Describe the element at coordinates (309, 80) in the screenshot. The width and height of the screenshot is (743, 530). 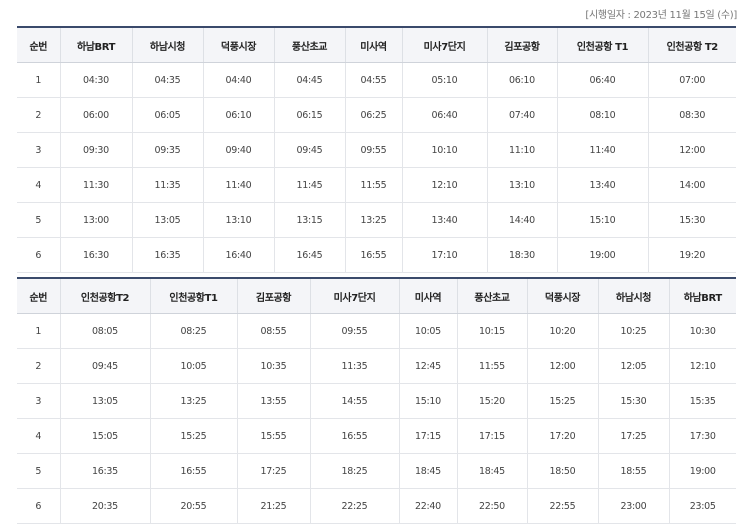
I see `departure-time: 04:45` at that location.